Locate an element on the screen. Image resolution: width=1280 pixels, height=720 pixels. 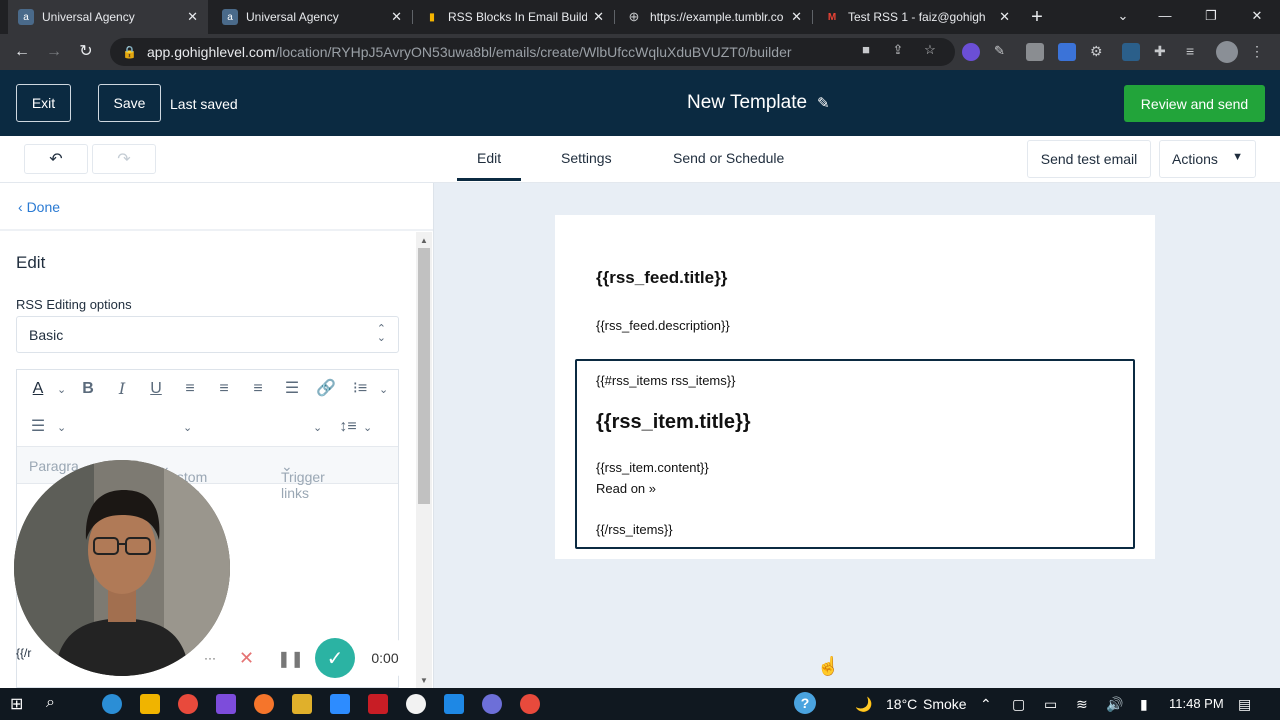
back-icon: ← is located at coordinates (22, 52).